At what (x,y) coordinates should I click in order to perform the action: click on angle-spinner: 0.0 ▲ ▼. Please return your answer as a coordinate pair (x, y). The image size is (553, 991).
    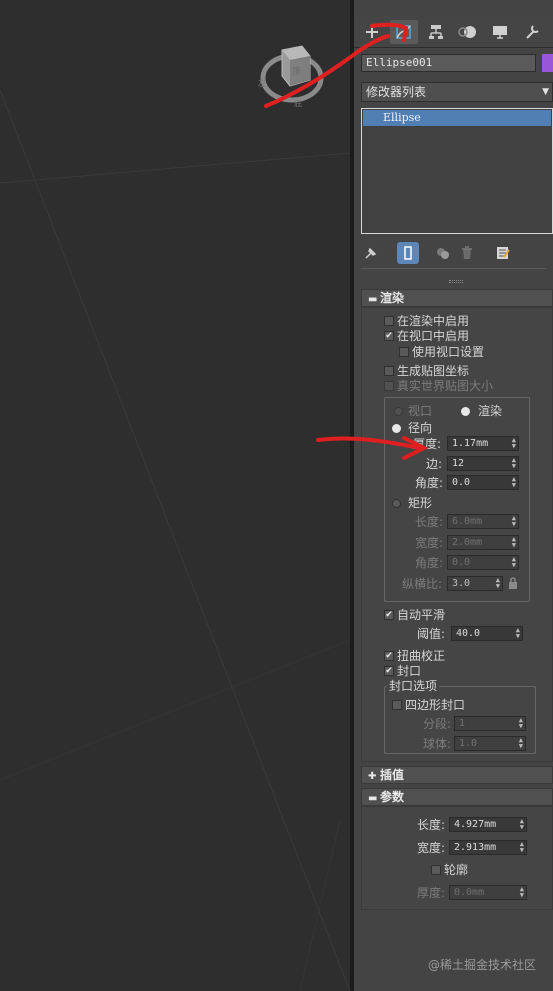
    Looking at the image, I should click on (483, 482).